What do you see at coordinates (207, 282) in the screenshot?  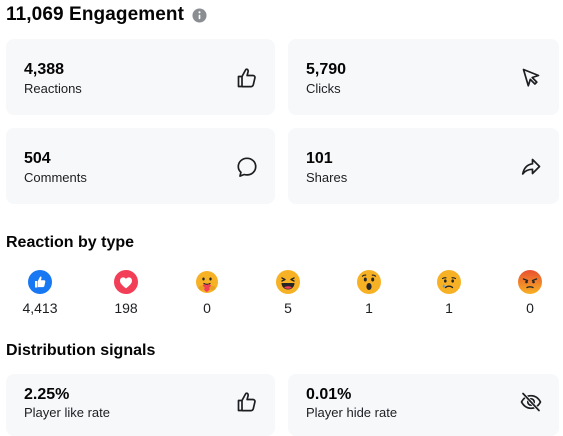 I see `care-reaction-icon` at bounding box center [207, 282].